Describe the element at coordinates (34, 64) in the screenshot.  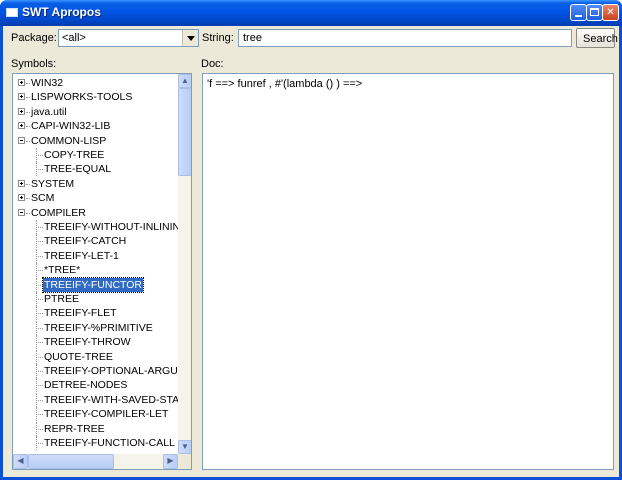
I see `symbols-label: Symbols:` at that location.